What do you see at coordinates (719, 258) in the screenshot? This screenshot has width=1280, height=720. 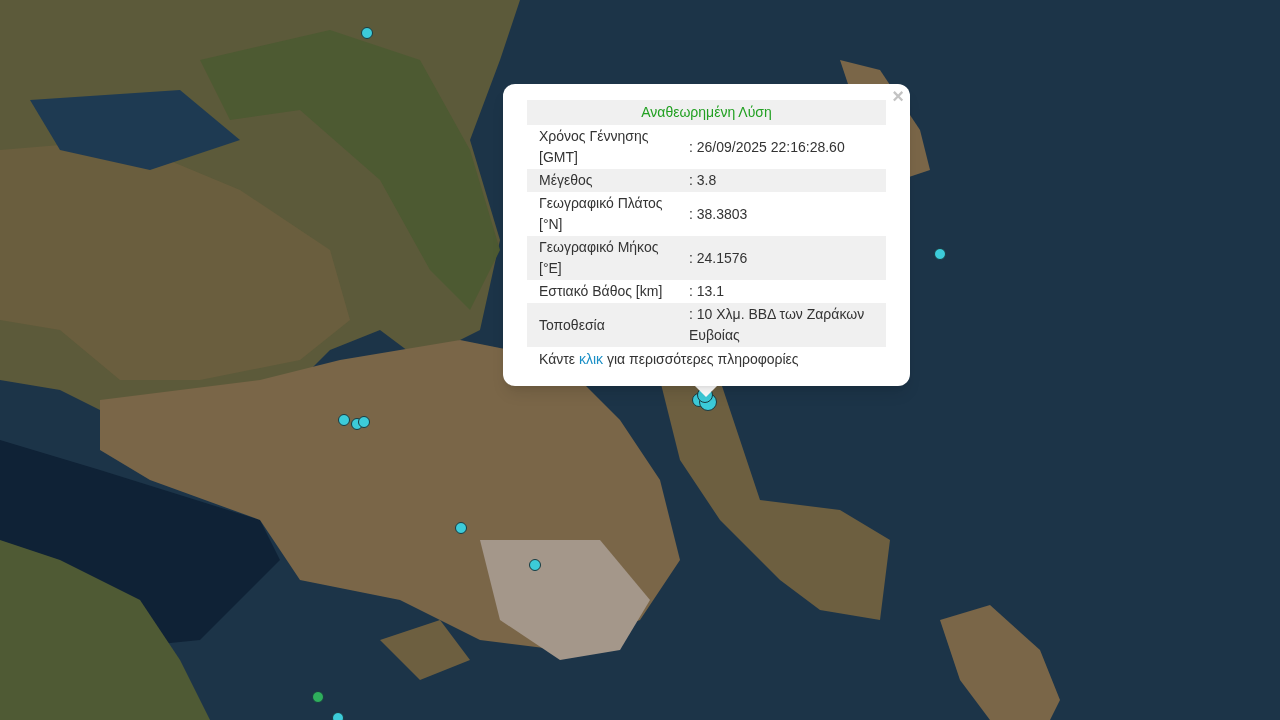 I see `field-value: : 24.1576` at bounding box center [719, 258].